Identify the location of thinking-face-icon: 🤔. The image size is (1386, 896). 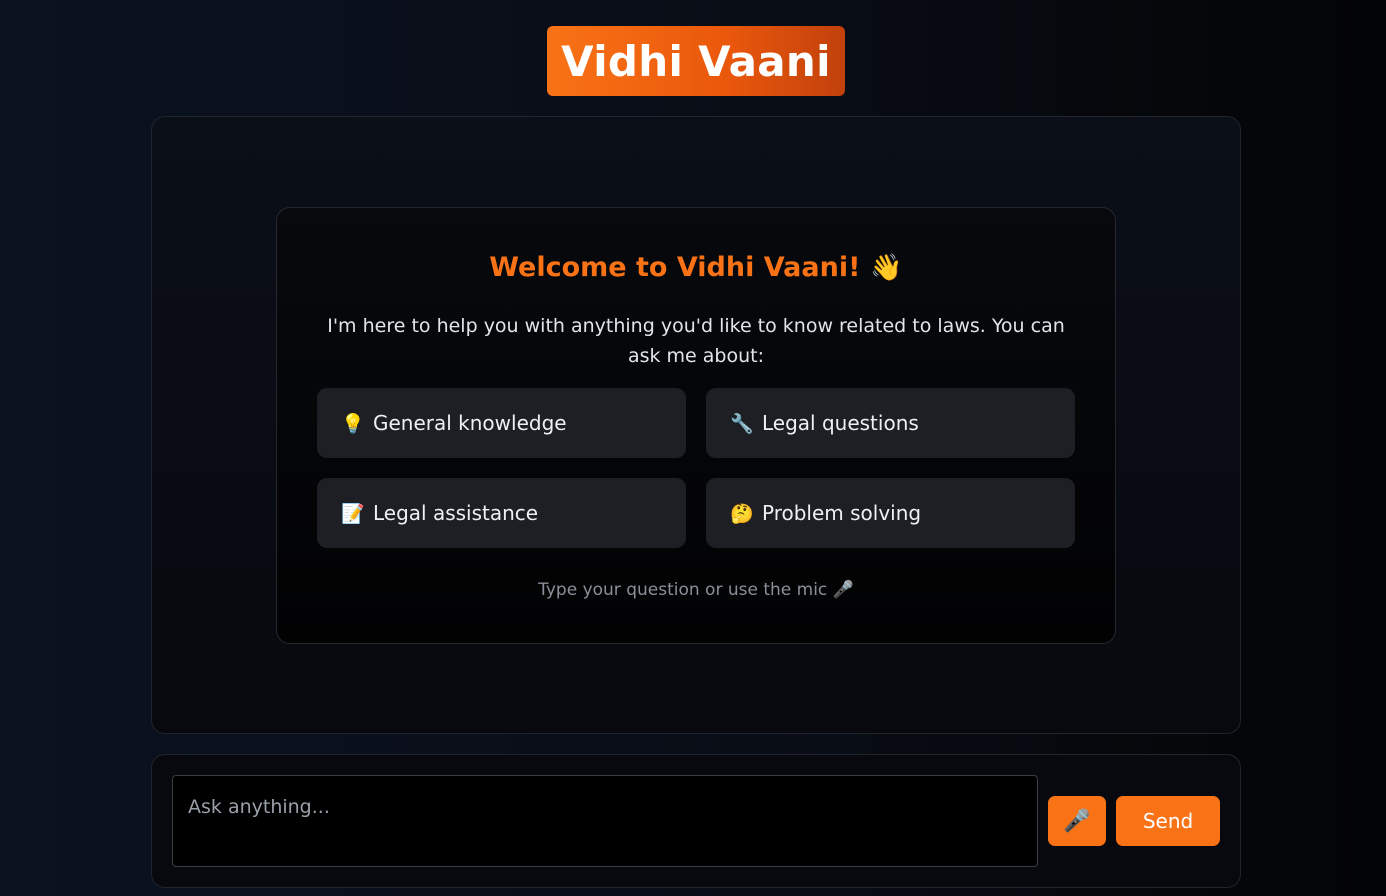
(742, 513).